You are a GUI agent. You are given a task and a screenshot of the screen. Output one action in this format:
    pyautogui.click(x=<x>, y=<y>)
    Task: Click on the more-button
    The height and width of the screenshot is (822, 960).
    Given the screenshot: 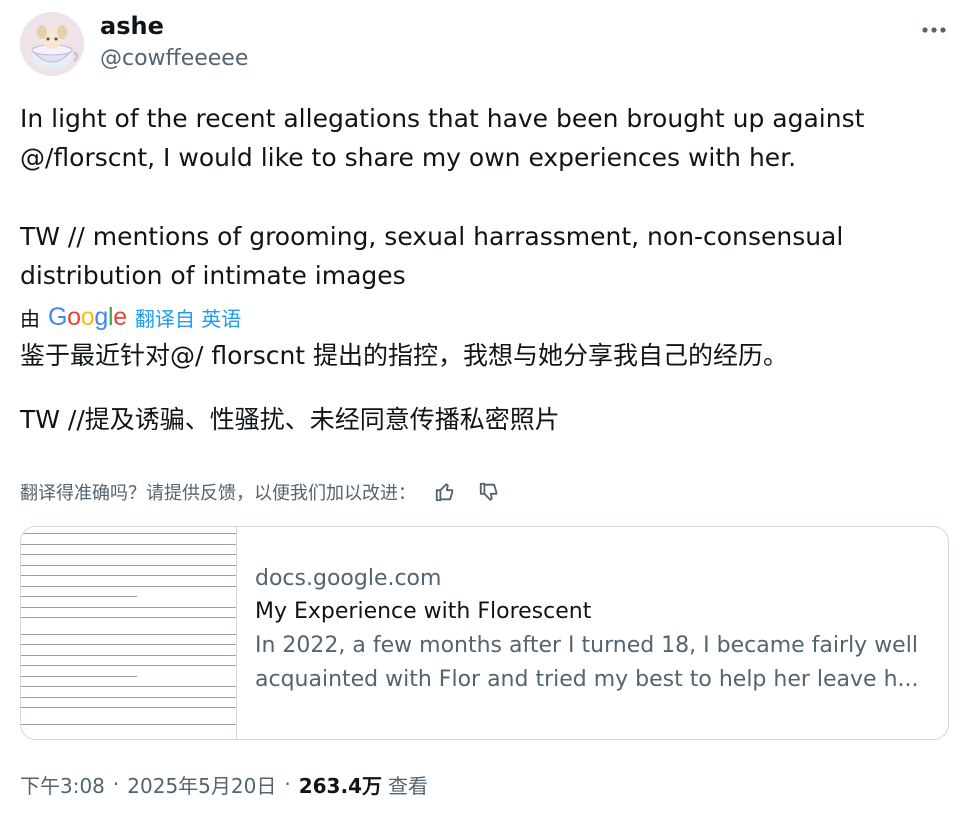 What is the action you would take?
    pyautogui.click(x=934, y=28)
    